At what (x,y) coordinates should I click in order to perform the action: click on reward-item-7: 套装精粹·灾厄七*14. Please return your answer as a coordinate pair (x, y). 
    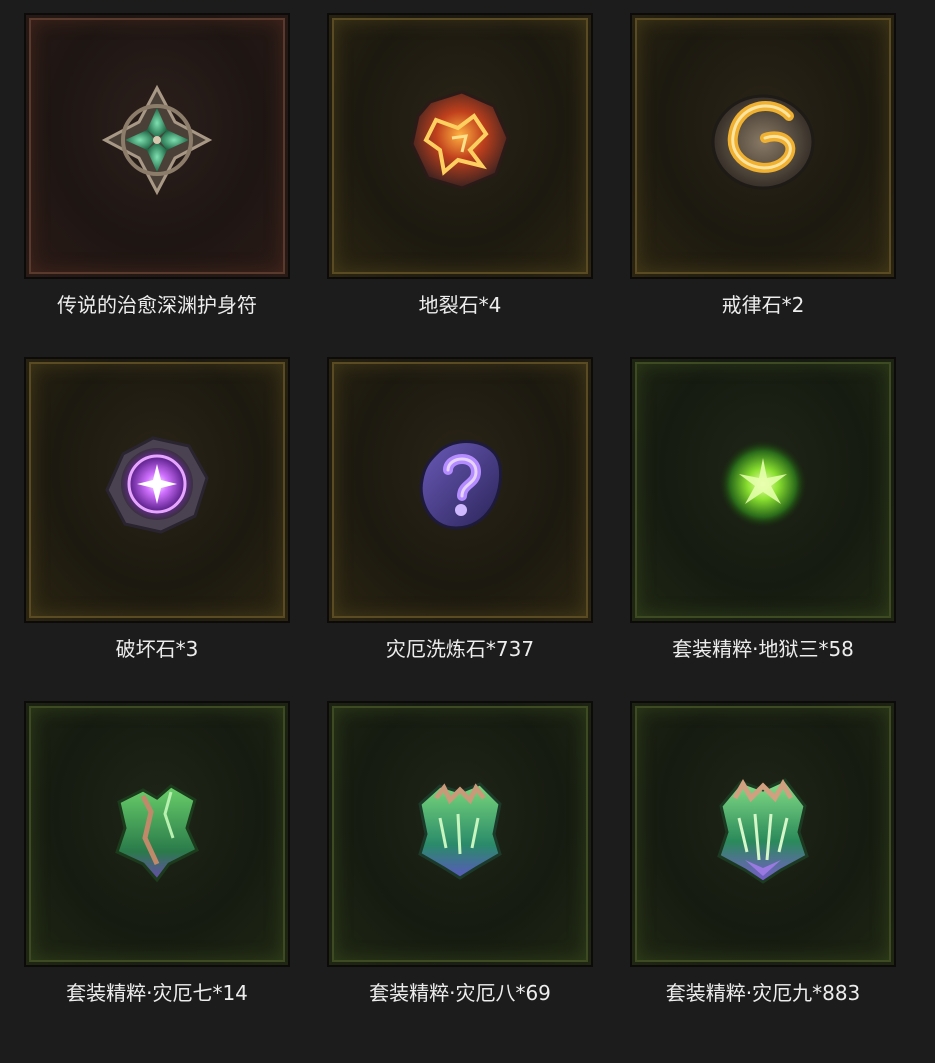
    Looking at the image, I should click on (157, 853).